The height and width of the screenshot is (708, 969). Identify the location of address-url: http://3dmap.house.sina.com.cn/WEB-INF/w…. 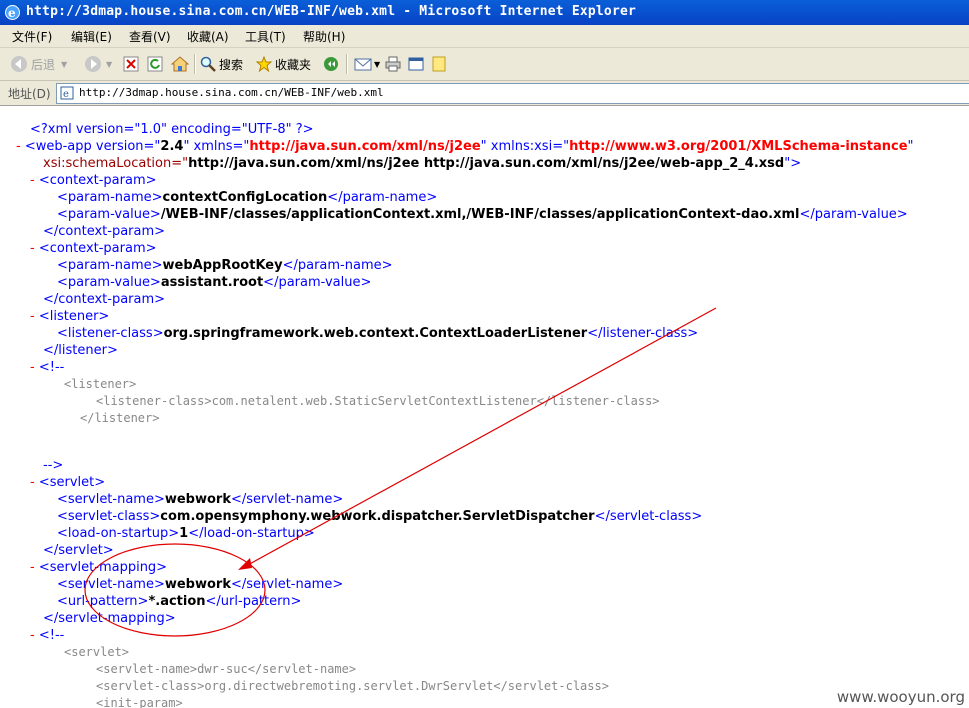
(231, 92).